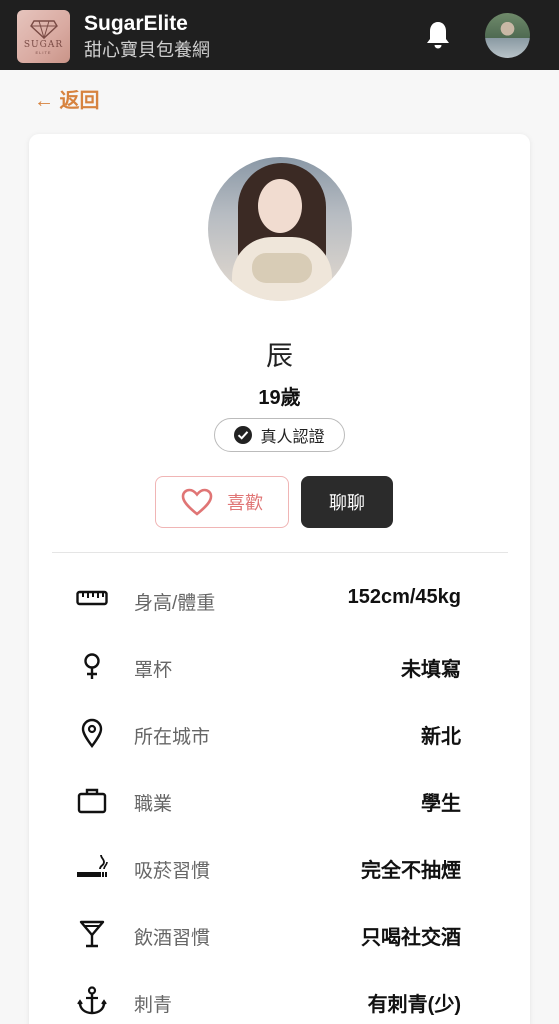 This screenshot has width=559, height=1024. Describe the element at coordinates (92, 934) in the screenshot. I see `cocktail-icon` at that location.